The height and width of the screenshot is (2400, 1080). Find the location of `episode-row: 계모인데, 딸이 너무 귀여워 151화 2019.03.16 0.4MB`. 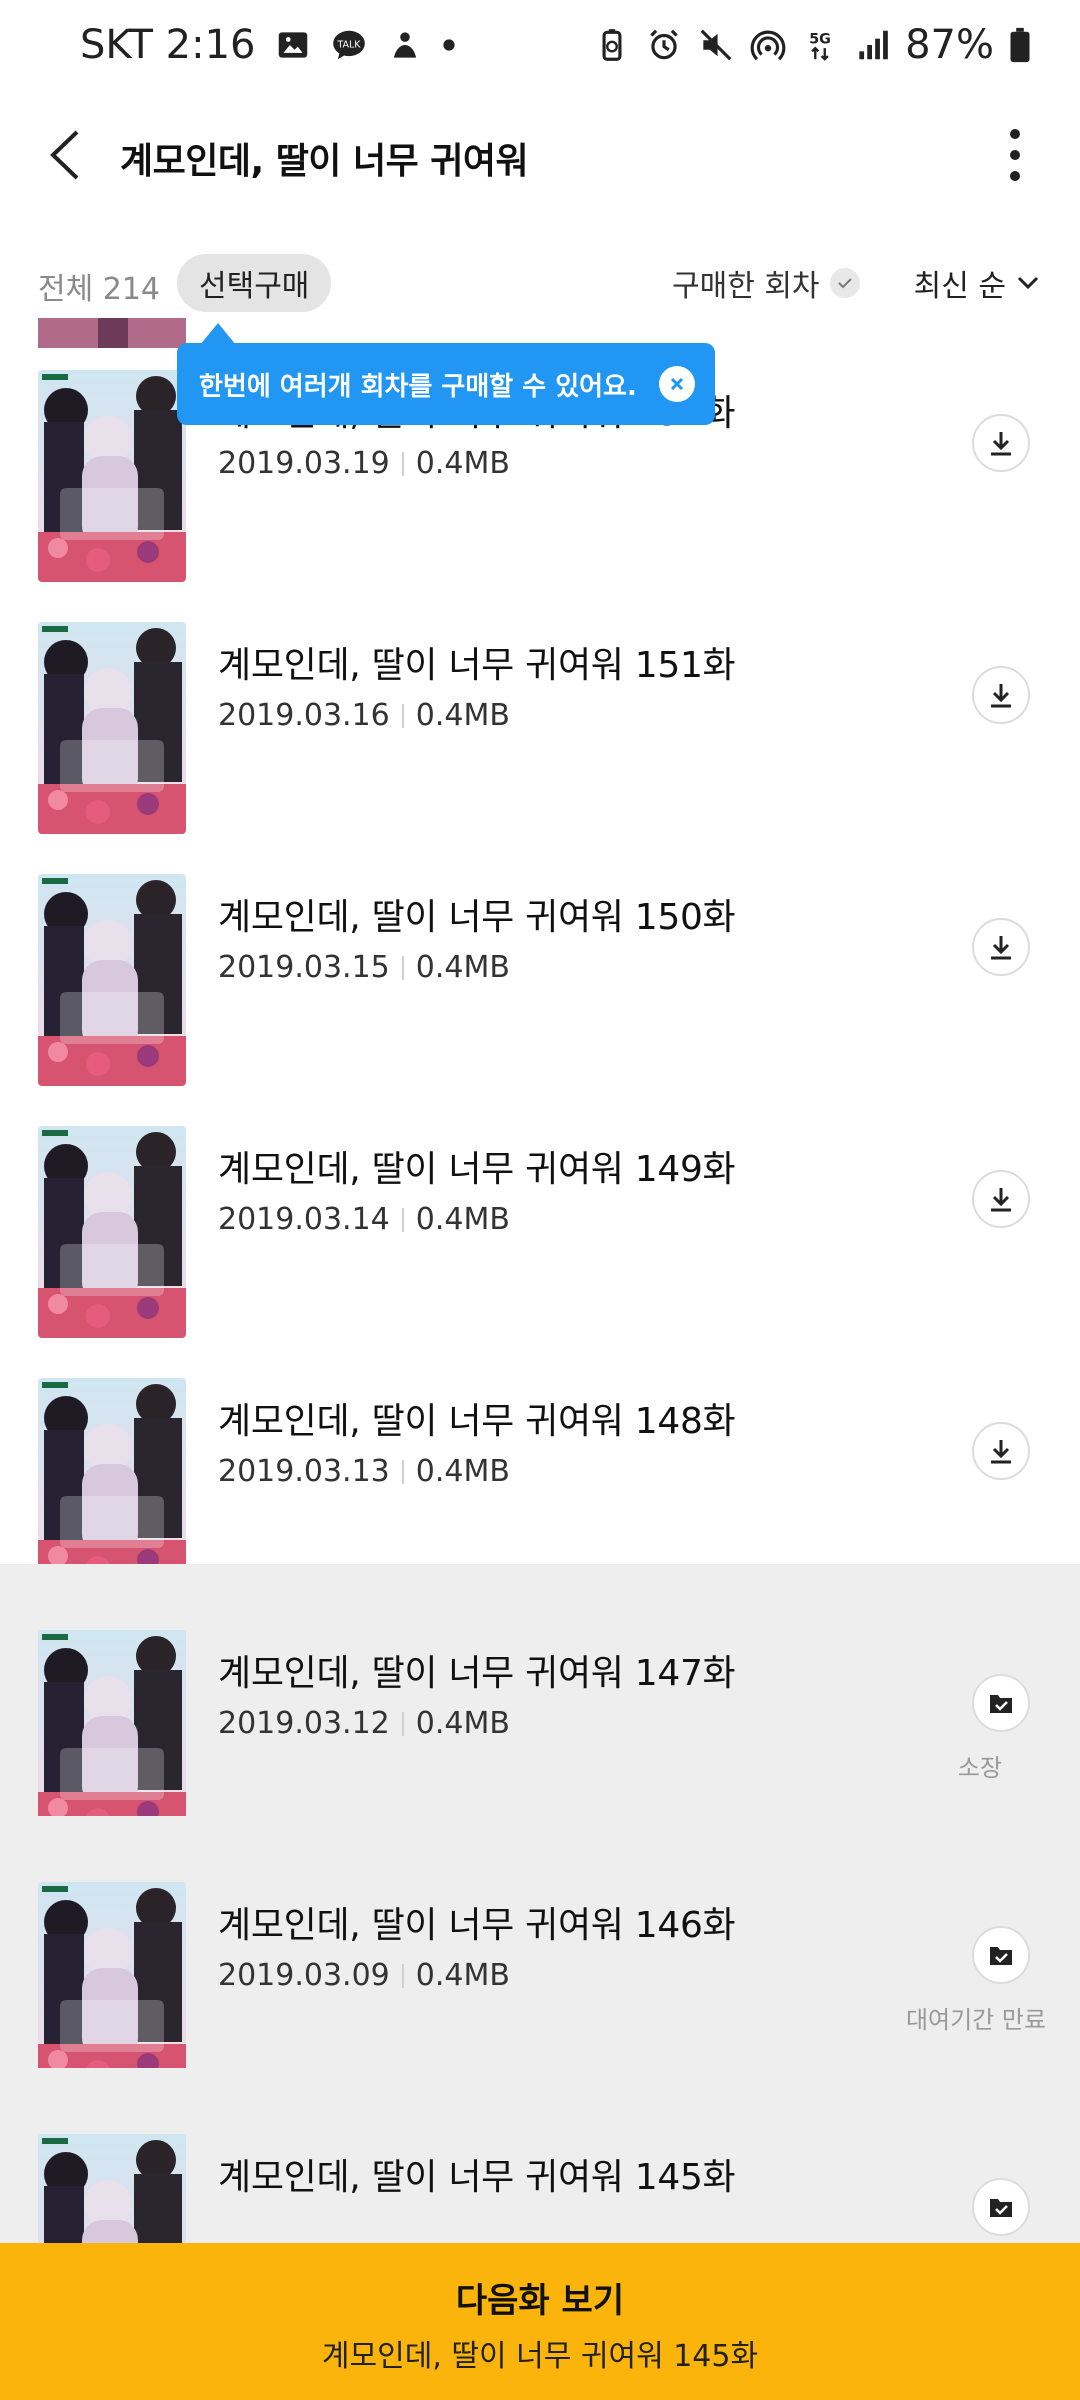

episode-row: 계모인데, 딸이 너무 귀여워 151화 2019.03.16 0.4MB is located at coordinates (540, 695).